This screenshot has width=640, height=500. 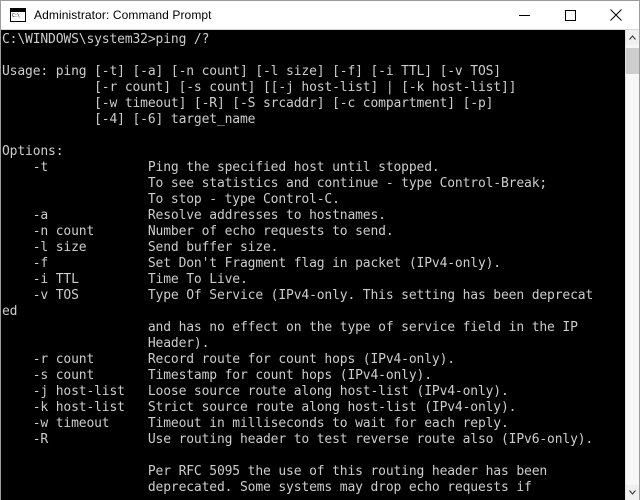 I want to click on vertical-scrollbar, so click(x=632, y=265).